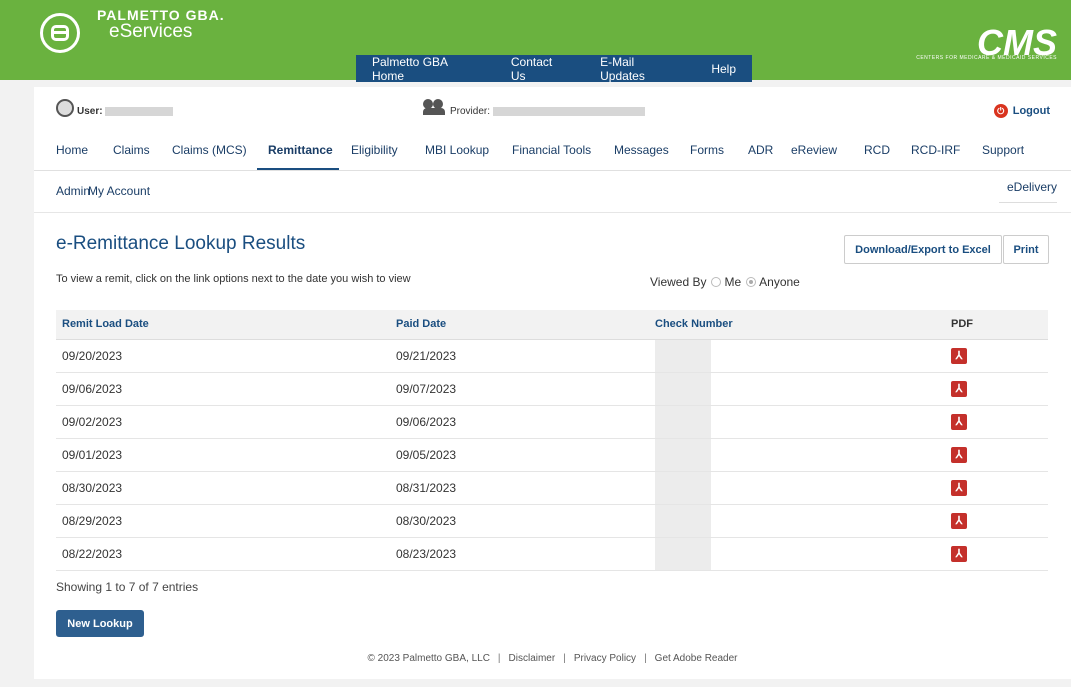 The width and height of the screenshot is (1071, 687). Describe the element at coordinates (223, 325) in the screenshot. I see `col-remit-load-date: Remit Load Date` at that location.